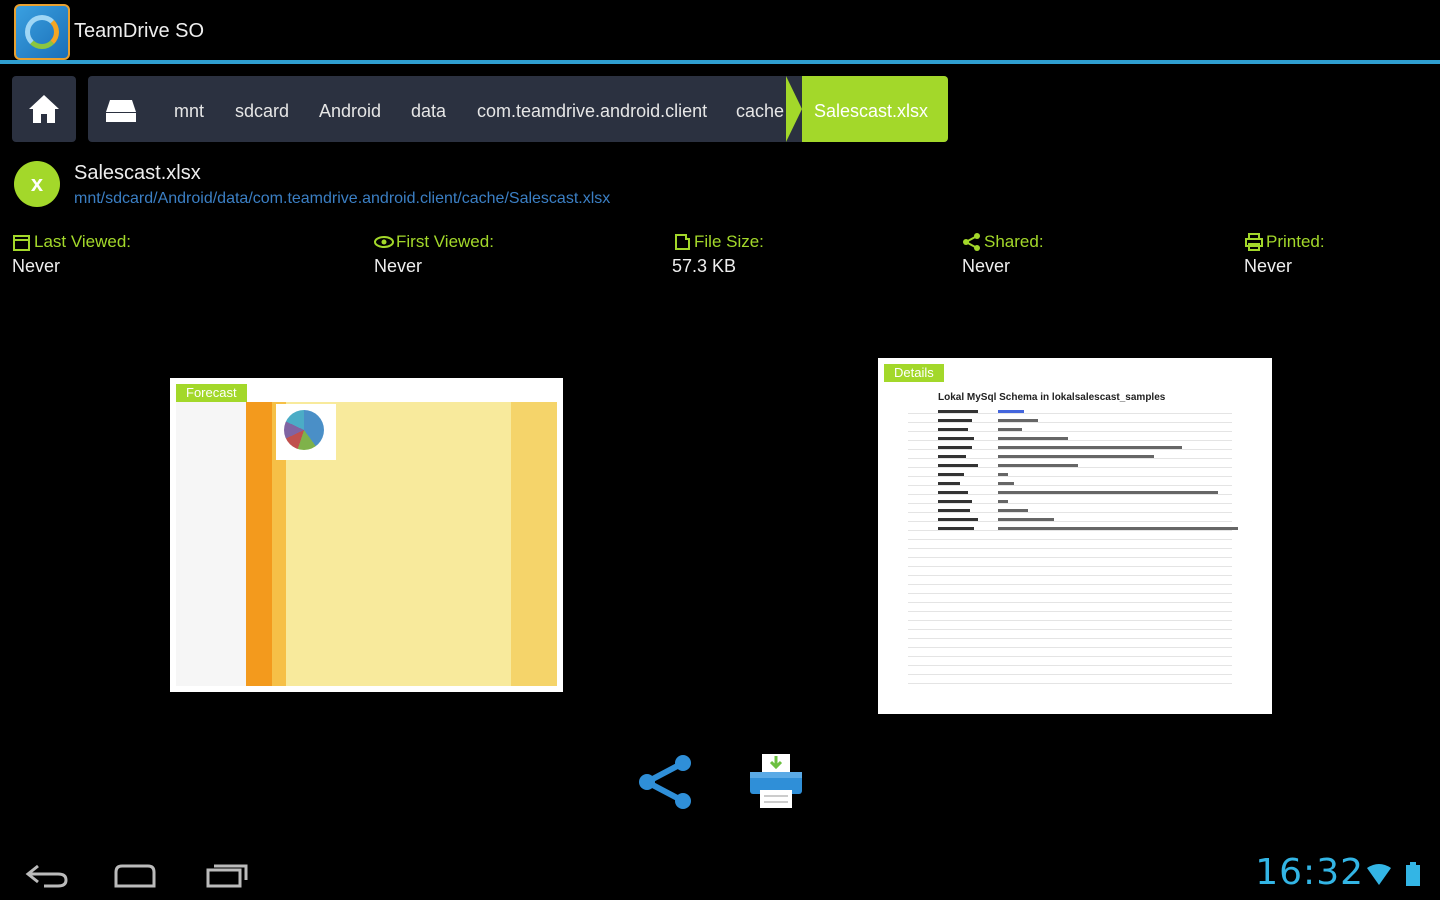  Describe the element at coordinates (135, 875) in the screenshot. I see `home-nav-icon` at that location.